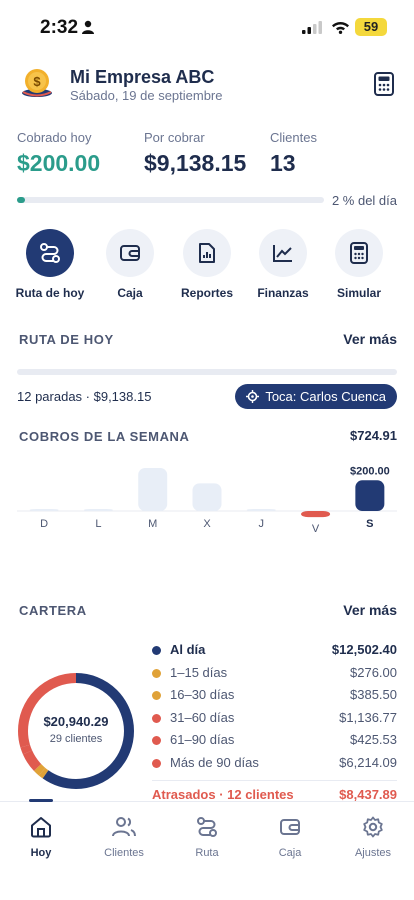 This screenshot has width=414, height=900. What do you see at coordinates (283, 293) in the screenshot?
I see `action-label: Finanzas` at bounding box center [283, 293].